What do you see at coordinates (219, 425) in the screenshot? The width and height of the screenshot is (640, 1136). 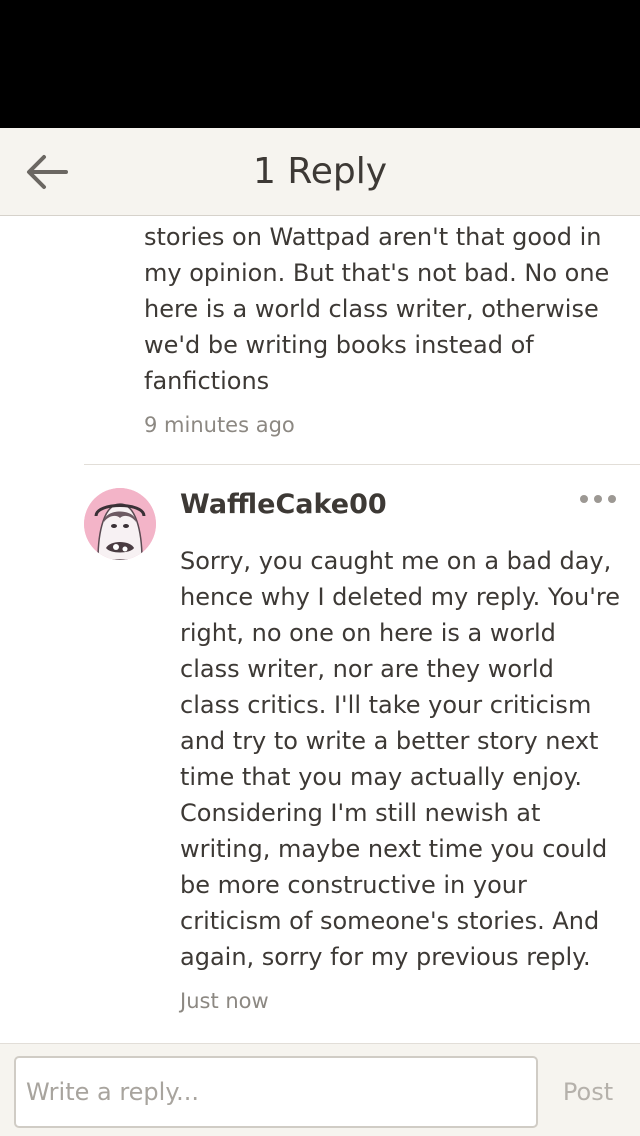 I see `comment-timestamp: 9 minutes ago` at bounding box center [219, 425].